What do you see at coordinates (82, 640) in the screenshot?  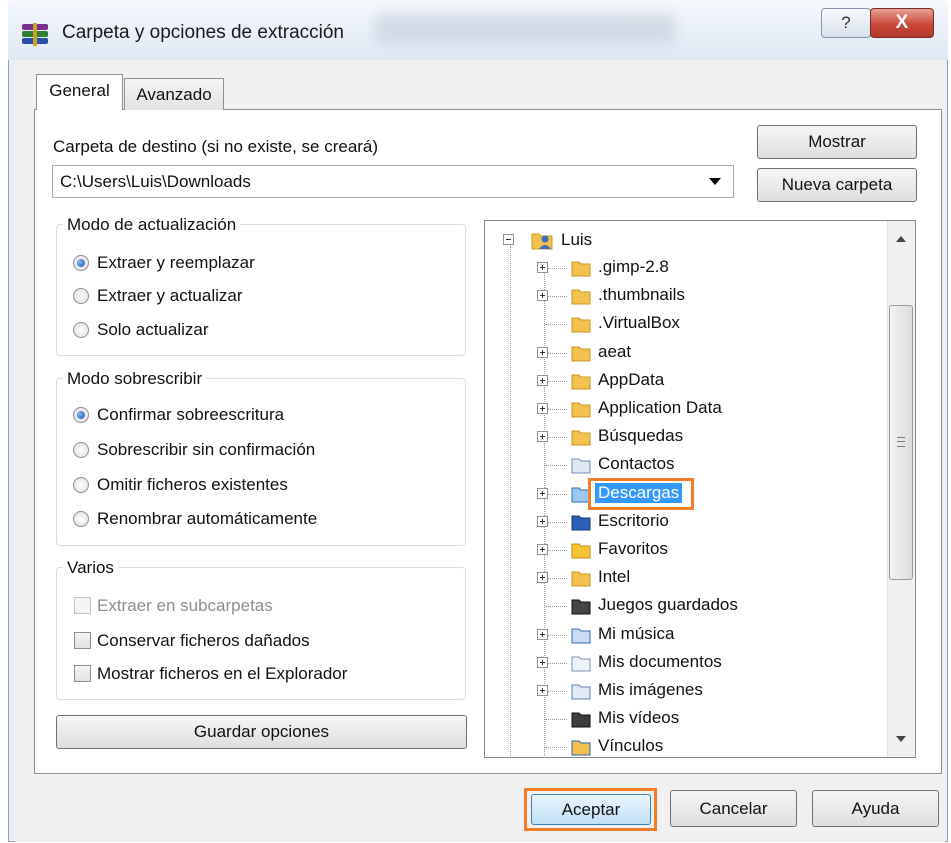 I see `checkbox-keep-broken` at bounding box center [82, 640].